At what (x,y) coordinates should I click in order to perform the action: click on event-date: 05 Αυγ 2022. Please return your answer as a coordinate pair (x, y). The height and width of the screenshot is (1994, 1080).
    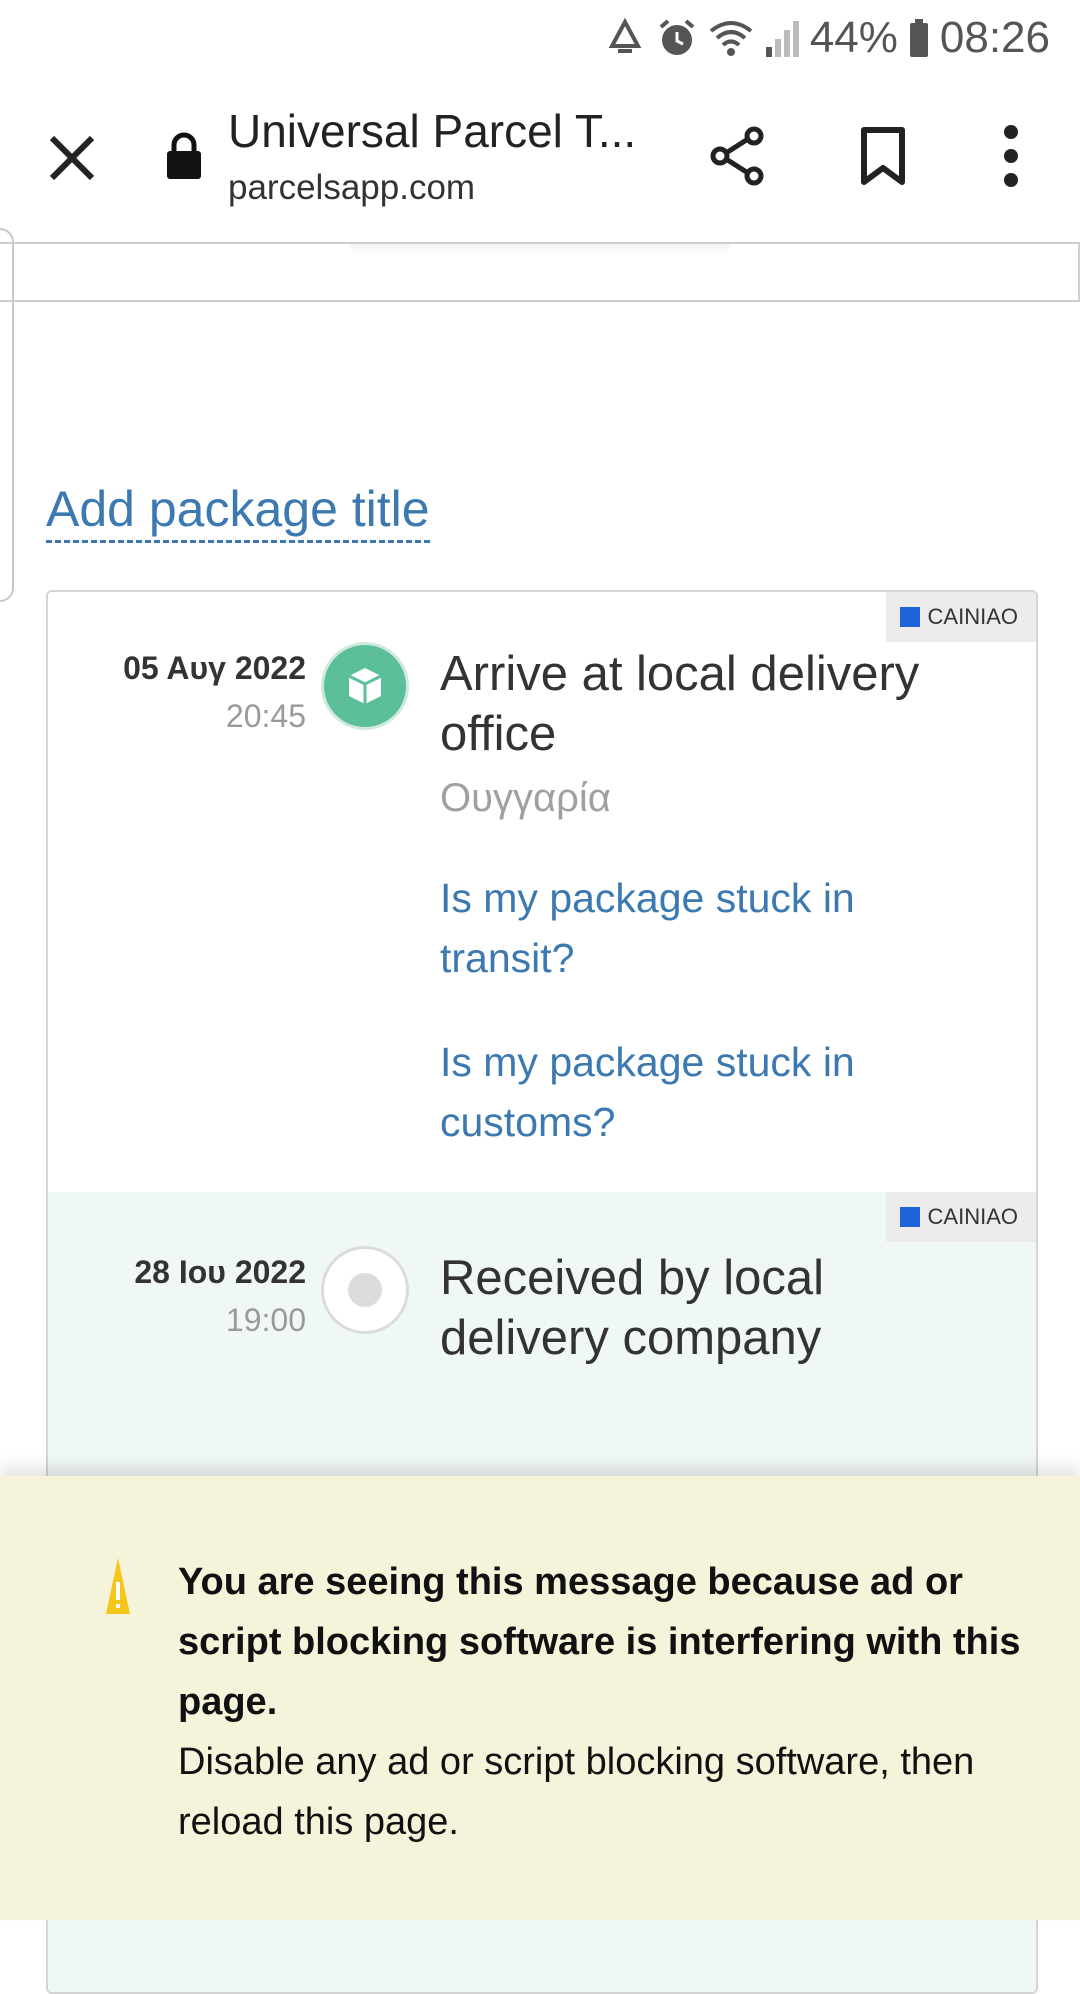
    Looking at the image, I should click on (214, 668).